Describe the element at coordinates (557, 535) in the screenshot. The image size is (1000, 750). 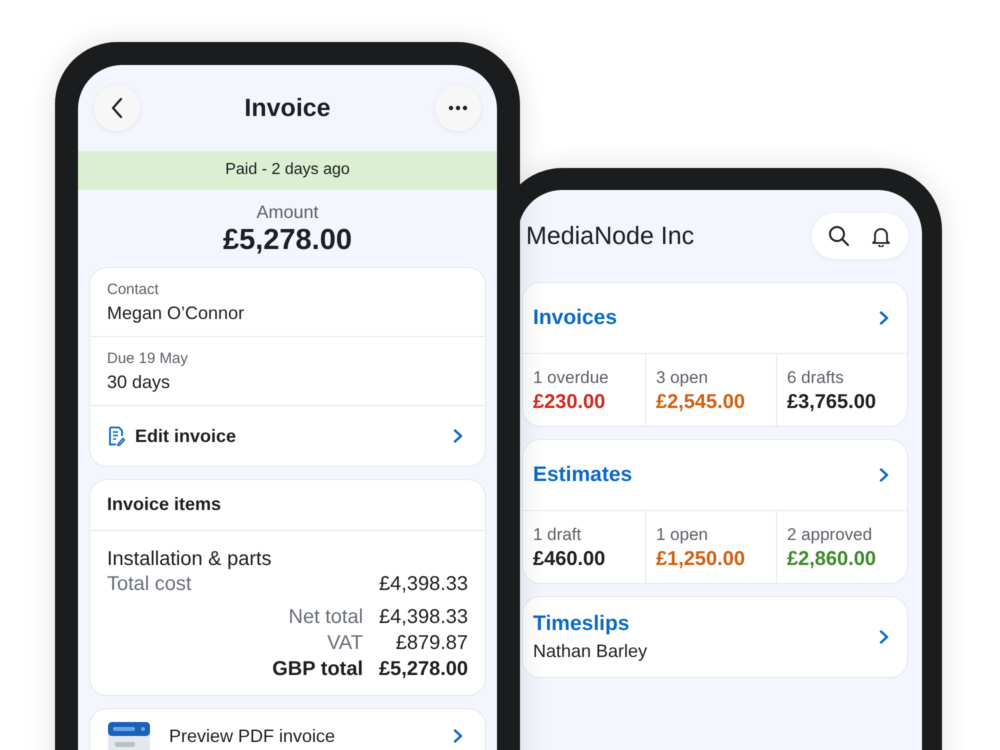
I see `stat-label: 1 draft` at that location.